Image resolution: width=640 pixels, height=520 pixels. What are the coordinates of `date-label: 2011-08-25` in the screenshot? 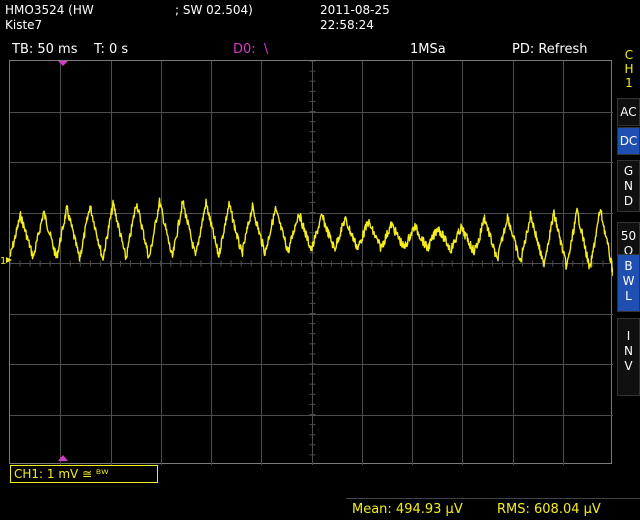 It's located at (355, 10).